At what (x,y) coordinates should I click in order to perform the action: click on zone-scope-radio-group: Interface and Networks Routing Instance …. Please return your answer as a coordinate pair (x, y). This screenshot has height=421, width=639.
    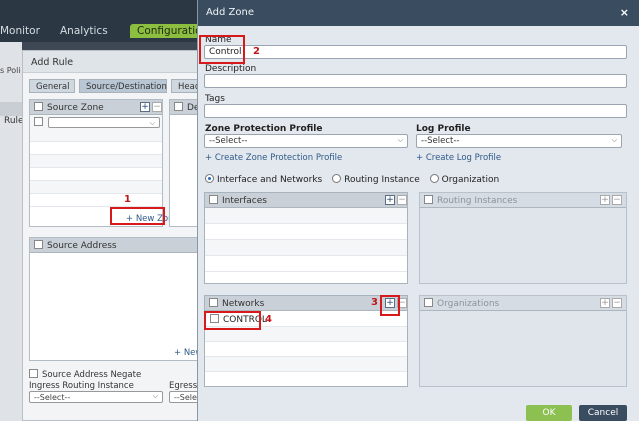
    Looking at the image, I should click on (355, 180).